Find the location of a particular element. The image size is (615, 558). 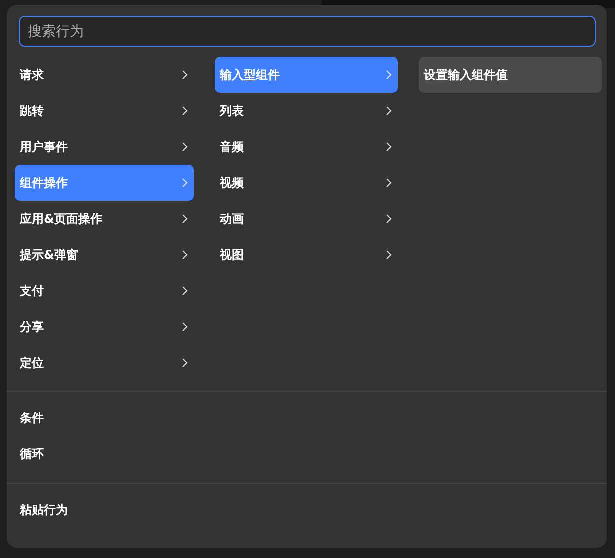

menu-item: 定位 is located at coordinates (104, 363).